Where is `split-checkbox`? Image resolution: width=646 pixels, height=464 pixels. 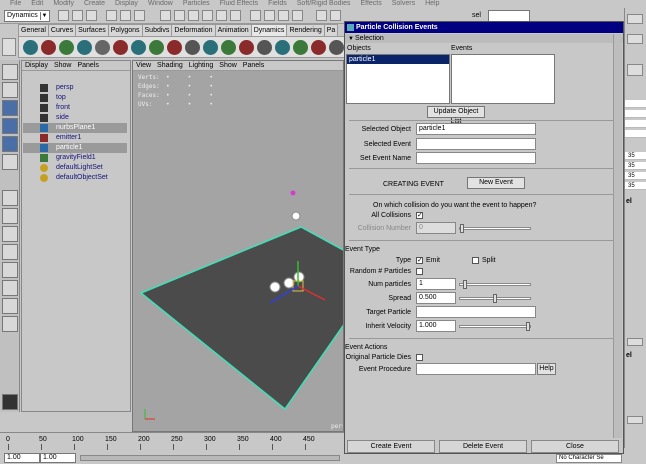
split-checkbox is located at coordinates (475, 260).